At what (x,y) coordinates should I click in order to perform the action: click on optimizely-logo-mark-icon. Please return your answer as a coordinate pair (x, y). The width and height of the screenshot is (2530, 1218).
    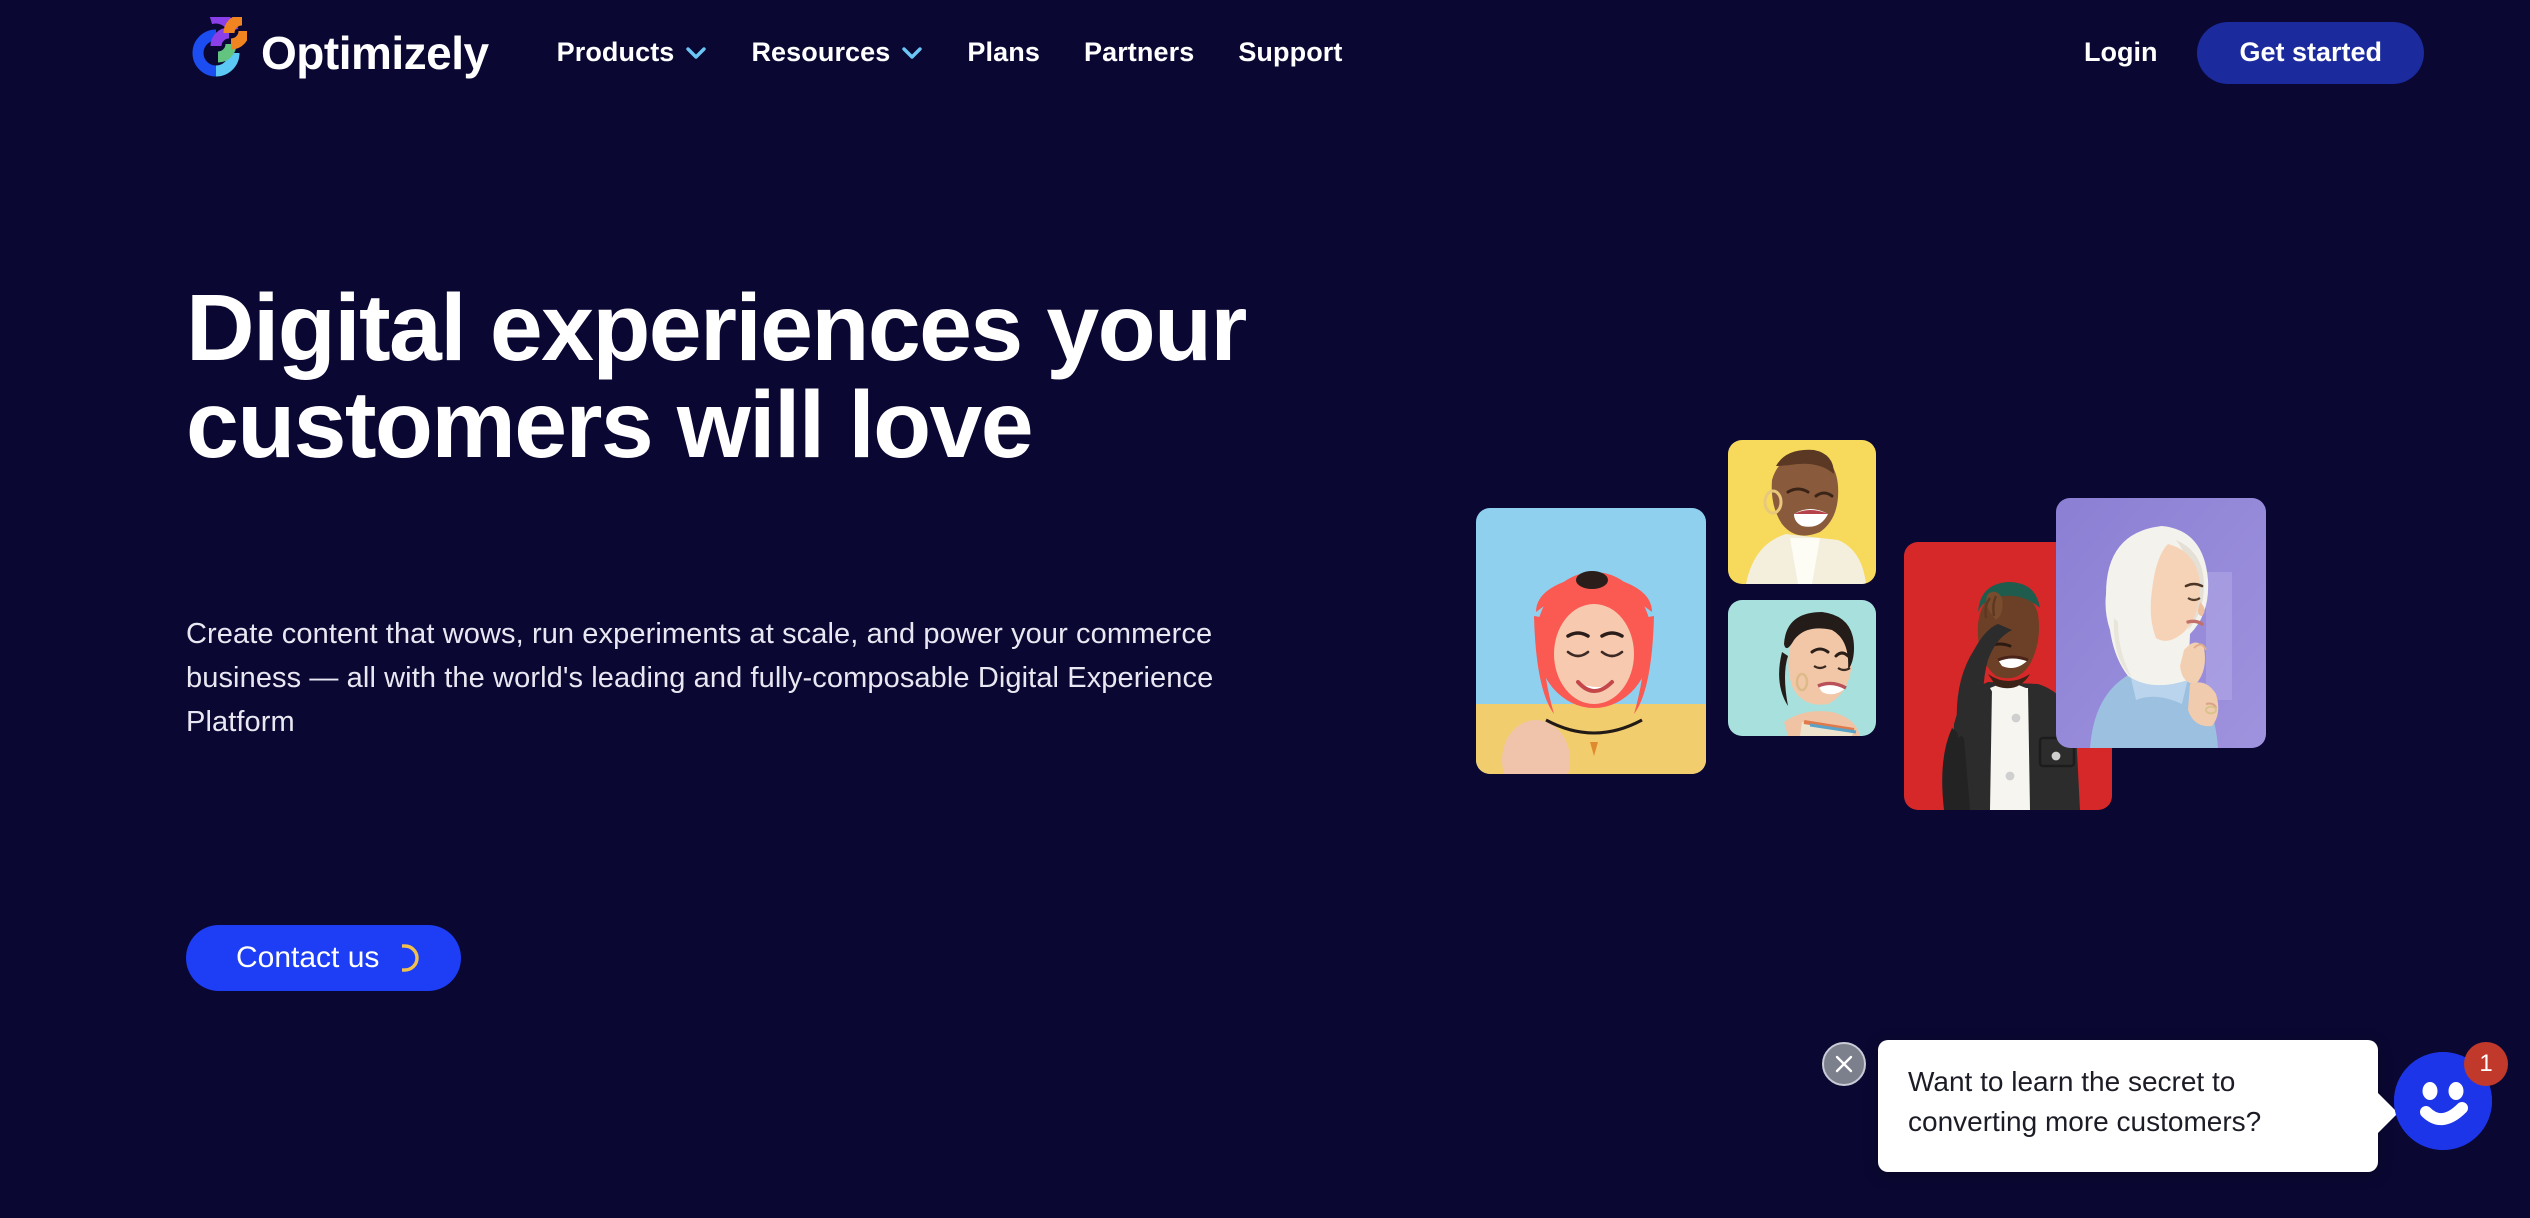
    Looking at the image, I should click on (219, 46).